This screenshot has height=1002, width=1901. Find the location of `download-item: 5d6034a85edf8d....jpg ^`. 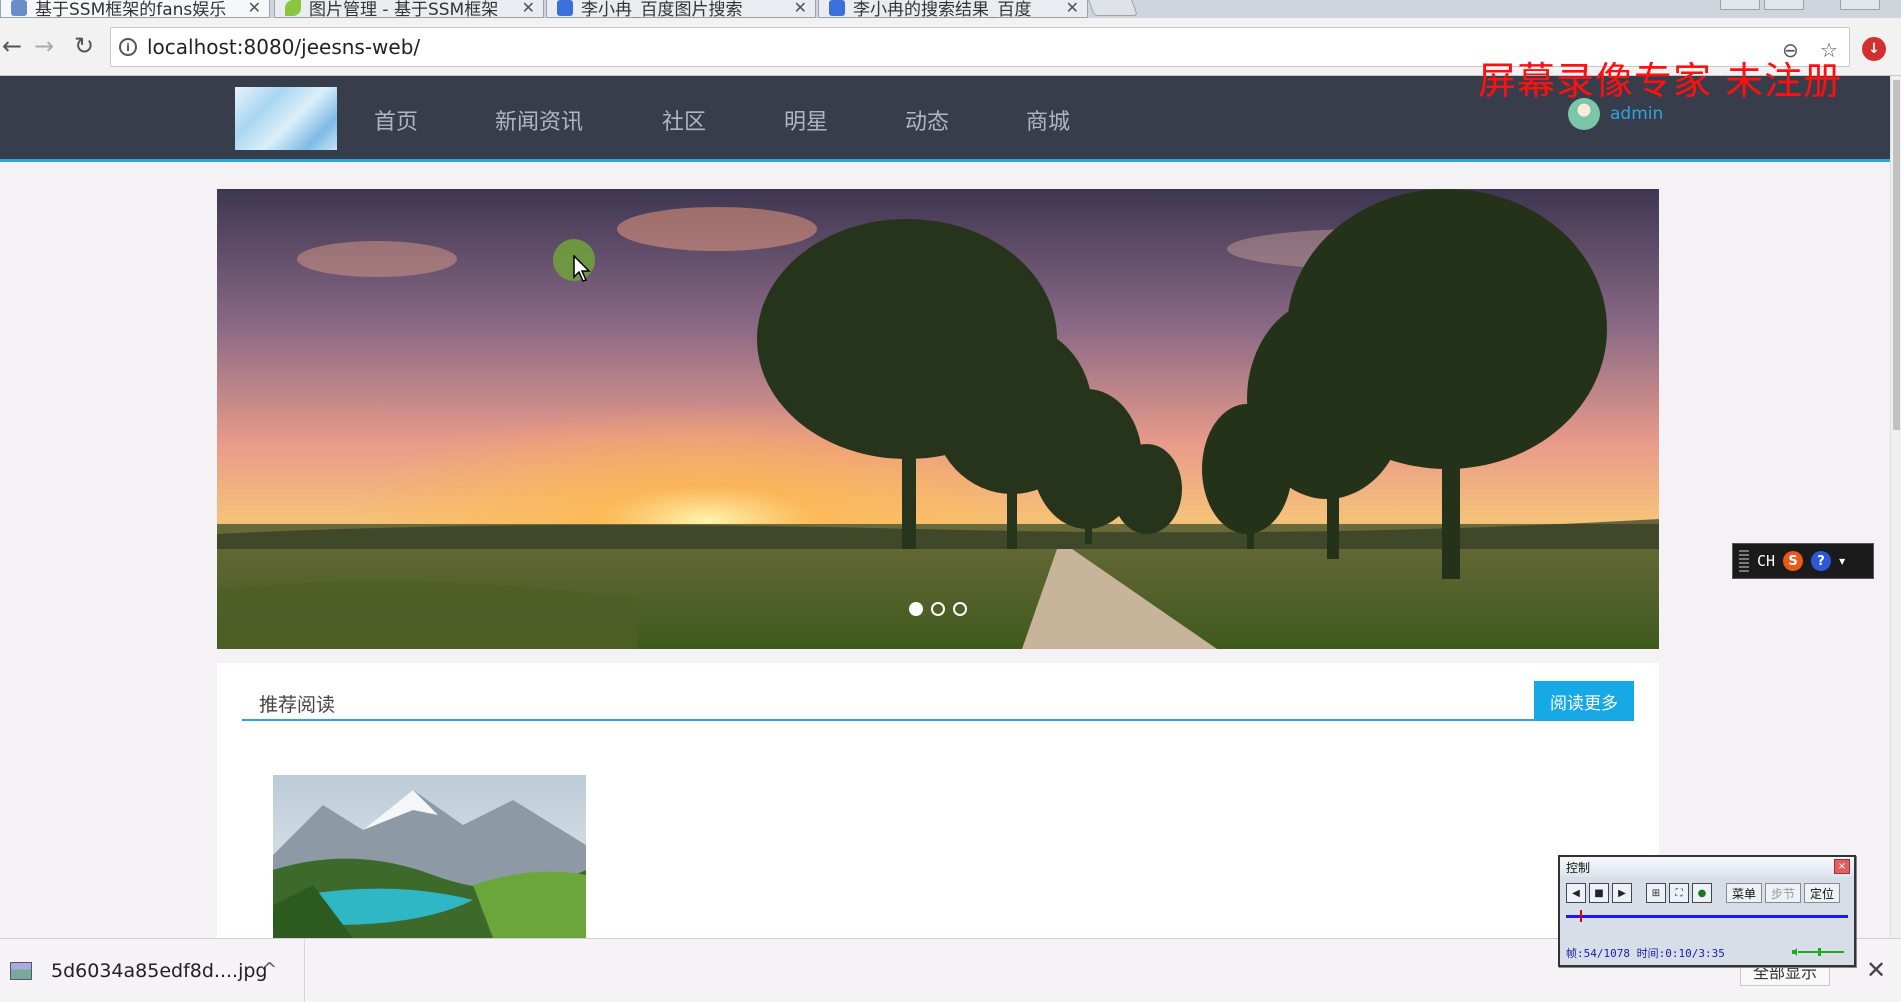

download-item: 5d6034a85edf8d....jpg ^ is located at coordinates (152, 970).